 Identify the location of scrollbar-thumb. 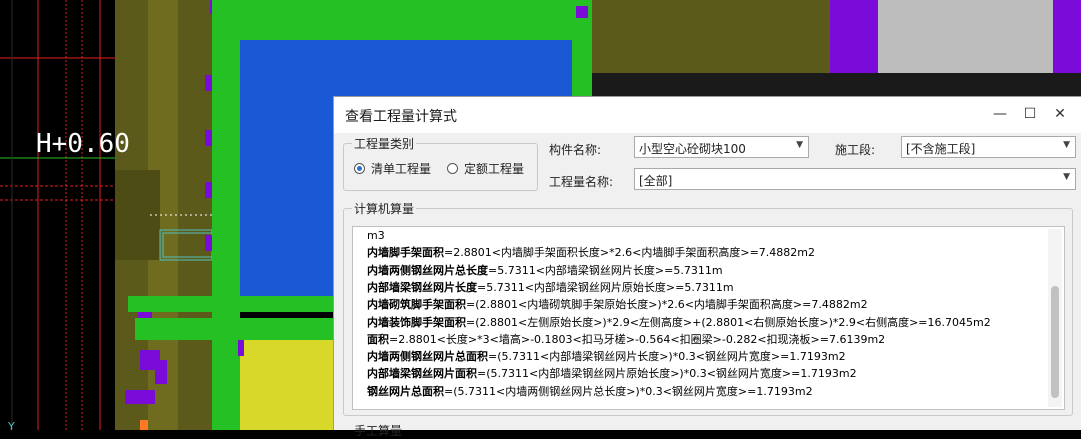
(1055, 342).